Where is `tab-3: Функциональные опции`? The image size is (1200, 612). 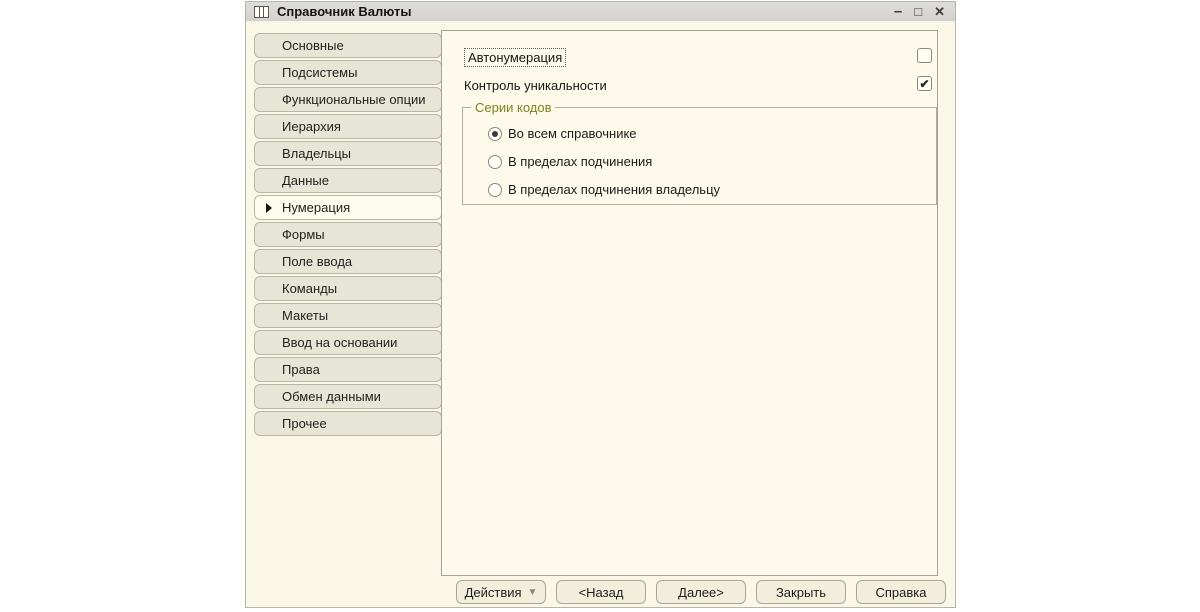
tab-3: Функциональные опции is located at coordinates (348, 99).